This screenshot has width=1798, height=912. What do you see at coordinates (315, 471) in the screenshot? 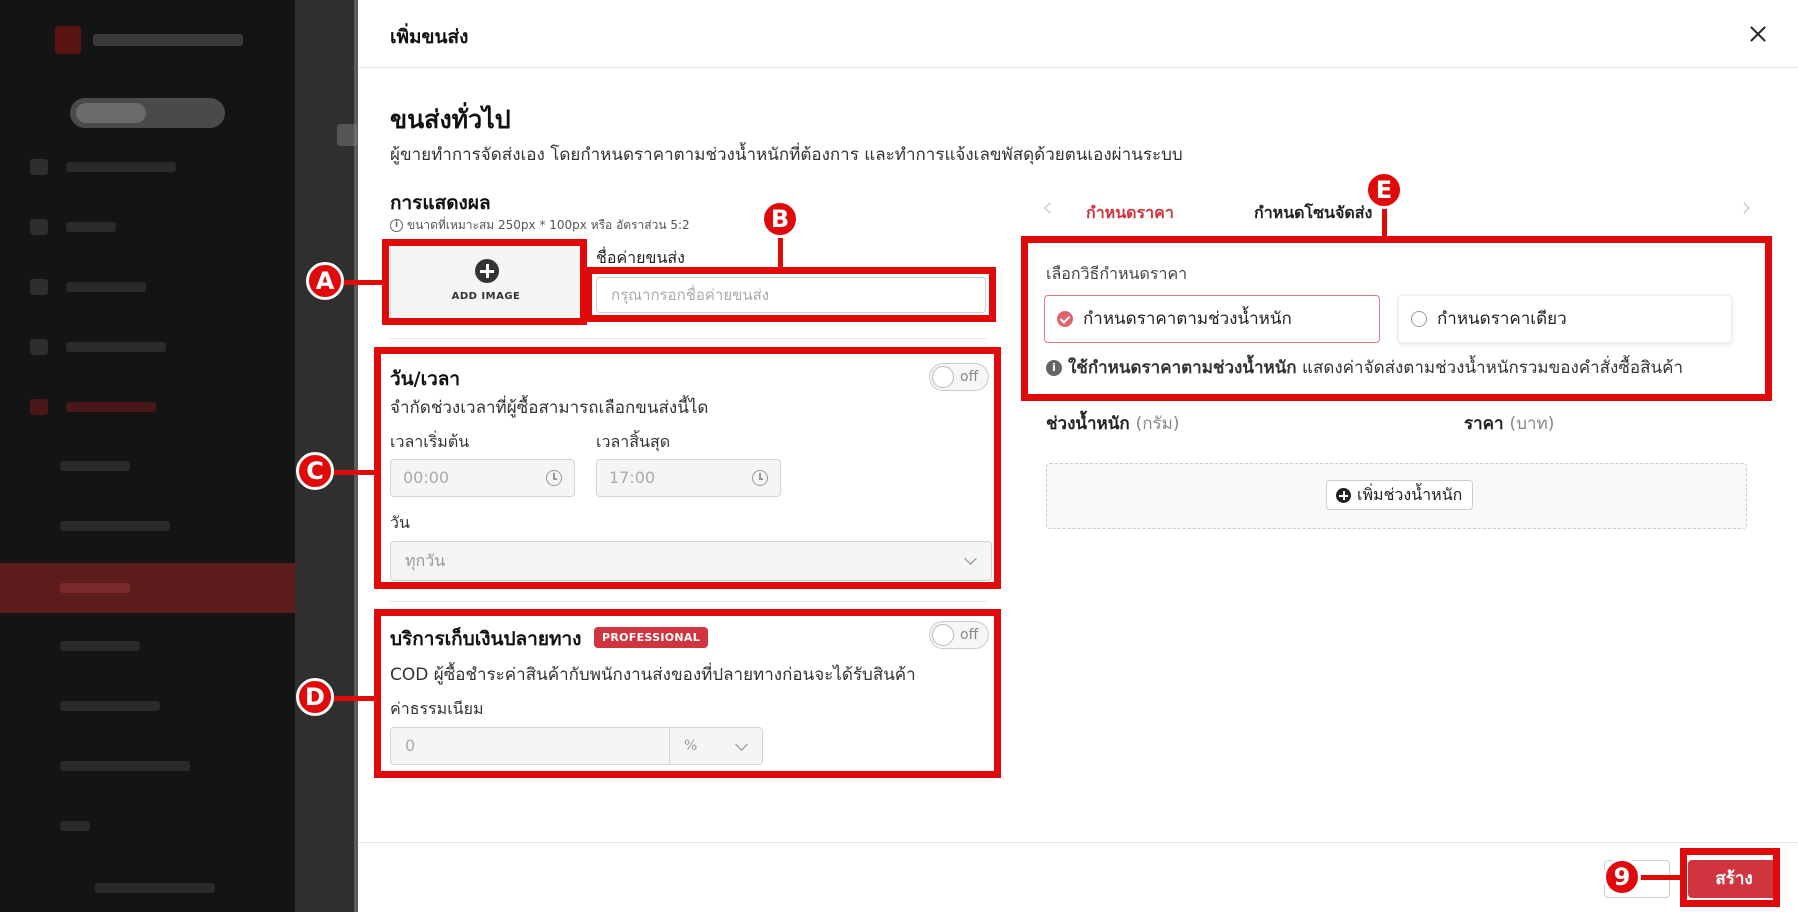
I see `callout-c: C` at bounding box center [315, 471].